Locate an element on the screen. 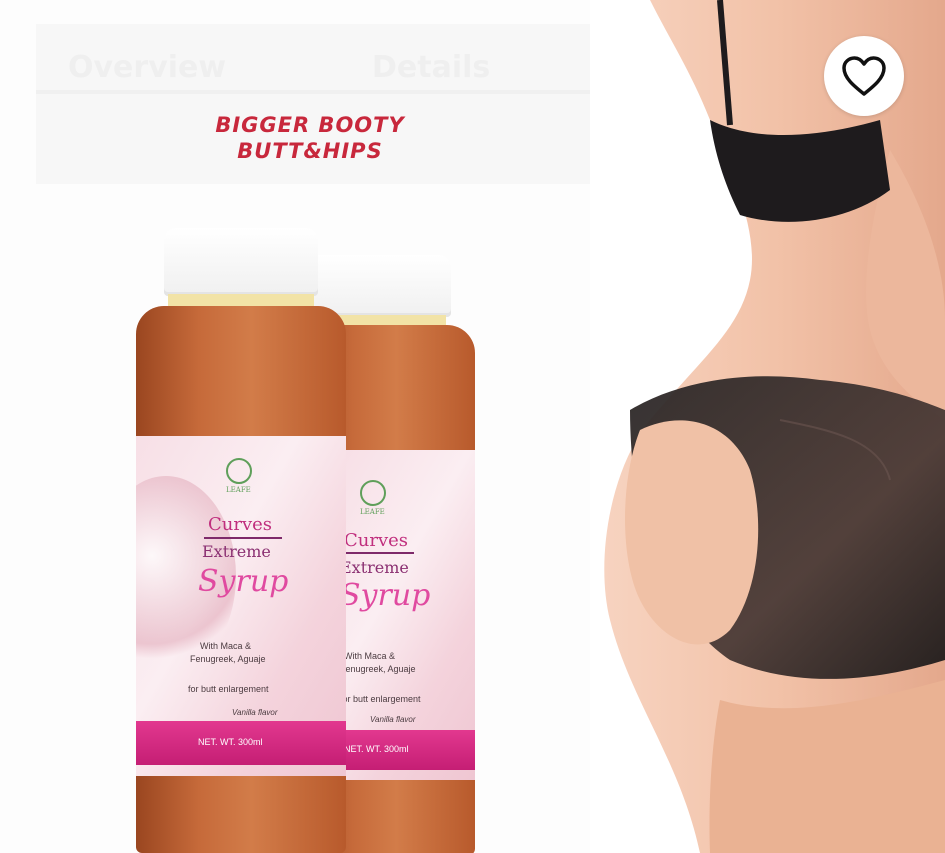 This screenshot has height=853, width=945. heart-outline-icon is located at coordinates (864, 76).